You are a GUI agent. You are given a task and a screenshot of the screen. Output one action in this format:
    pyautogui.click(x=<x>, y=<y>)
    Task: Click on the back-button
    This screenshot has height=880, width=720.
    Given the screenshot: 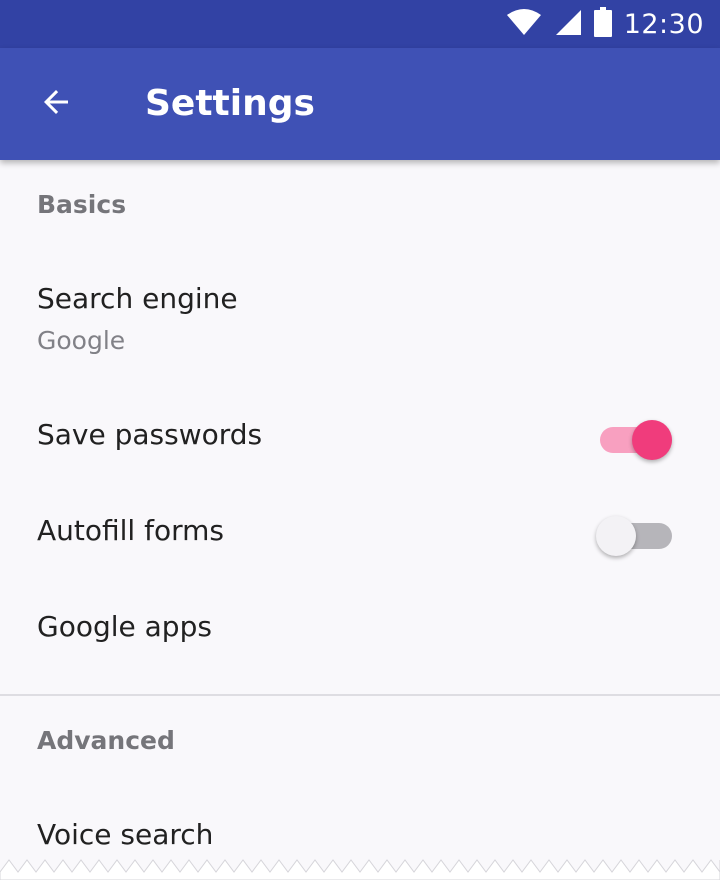 What is the action you would take?
    pyautogui.click(x=56, y=104)
    